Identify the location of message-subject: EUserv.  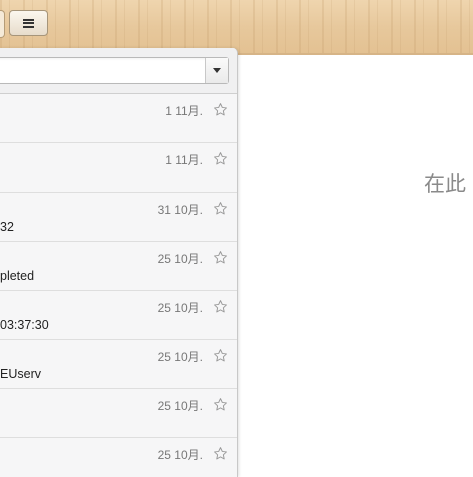
(20, 374).